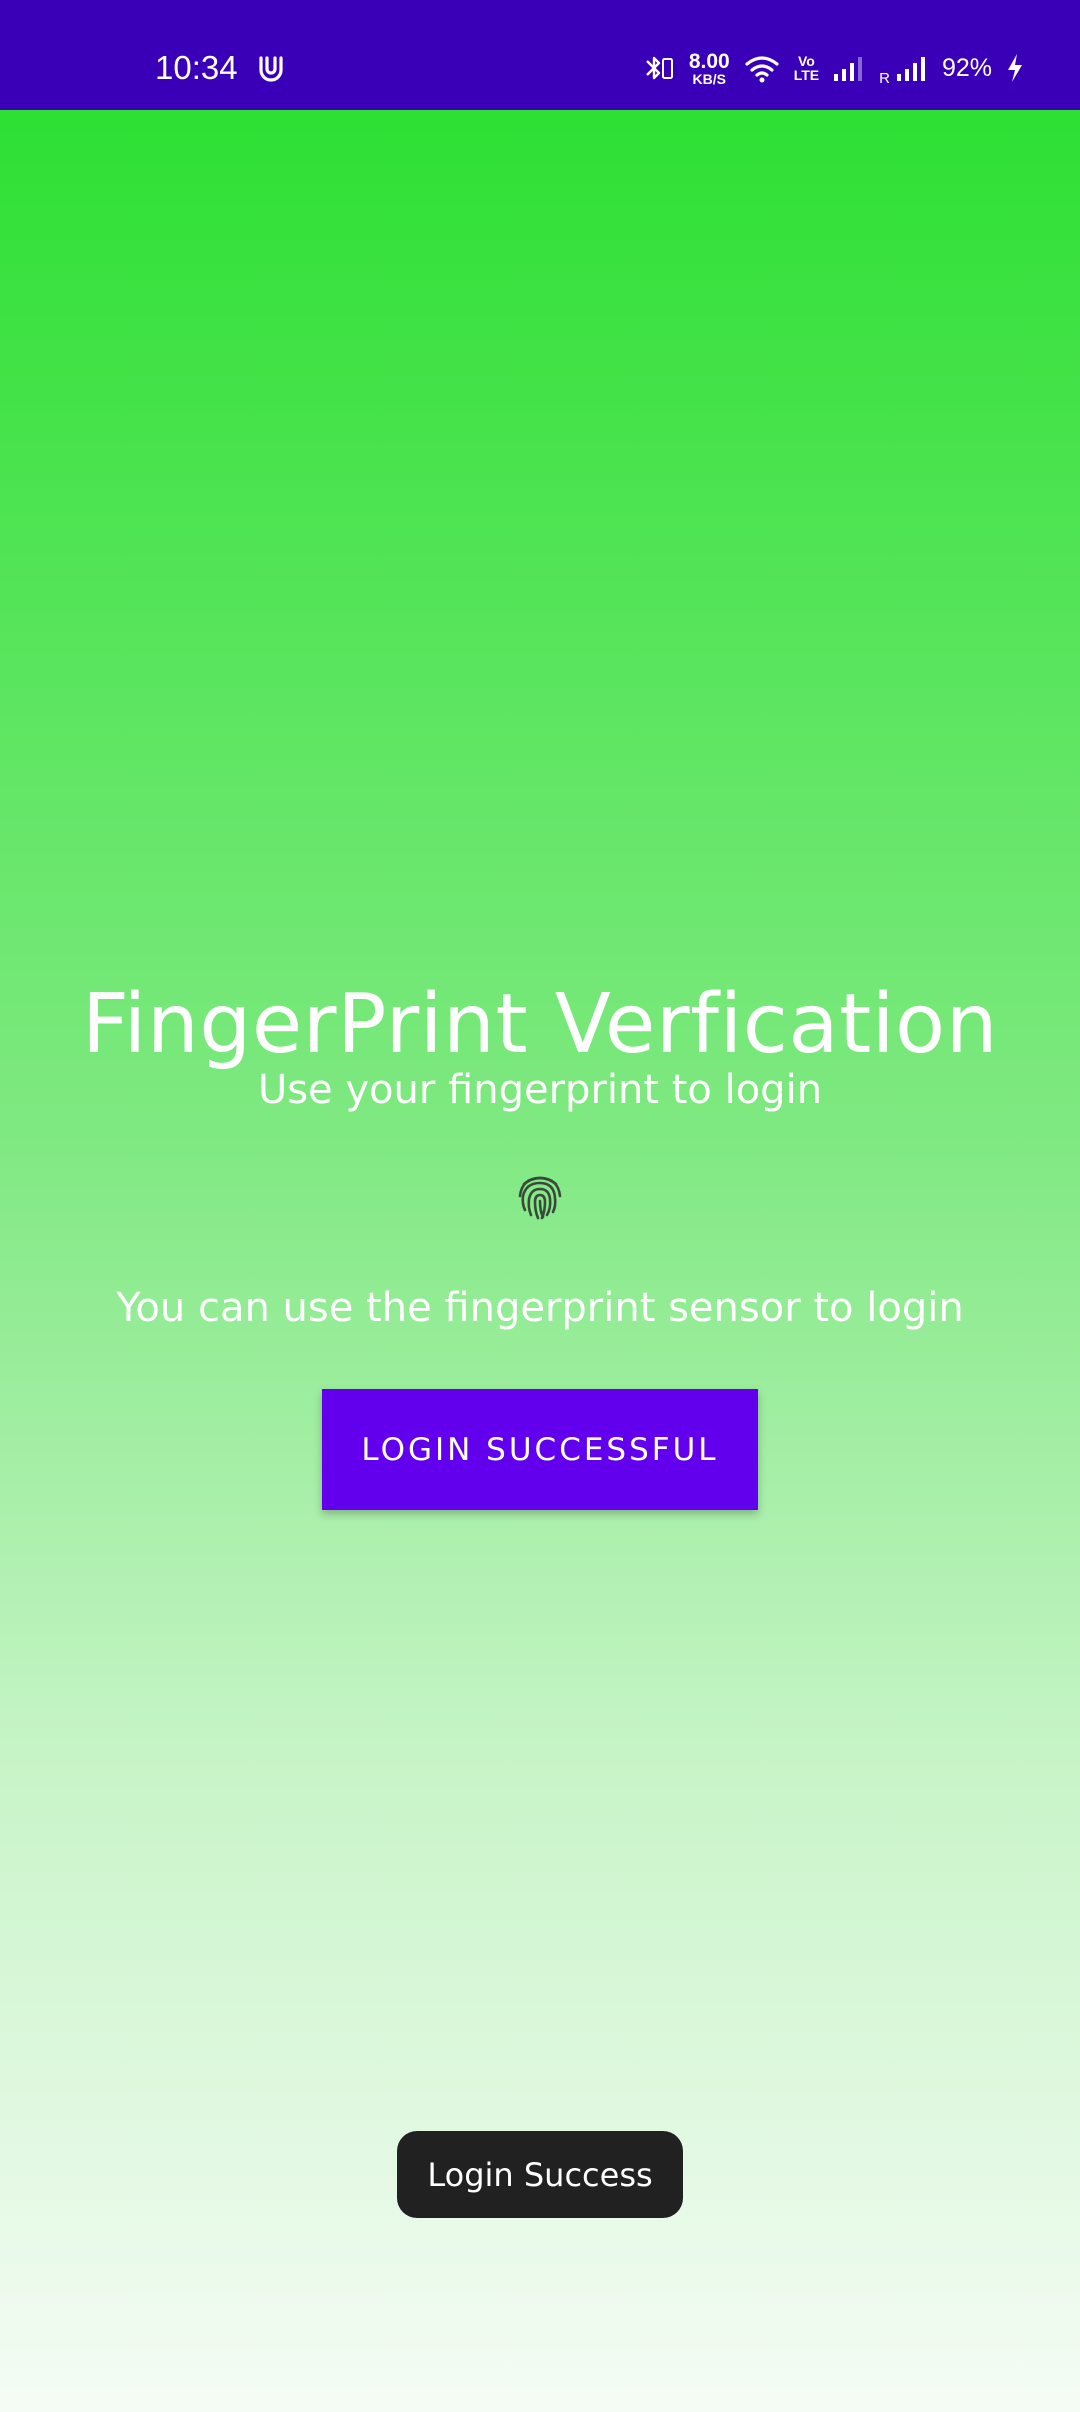  What do you see at coordinates (709, 78) in the screenshot?
I see `network-speed-unit: KB/S` at bounding box center [709, 78].